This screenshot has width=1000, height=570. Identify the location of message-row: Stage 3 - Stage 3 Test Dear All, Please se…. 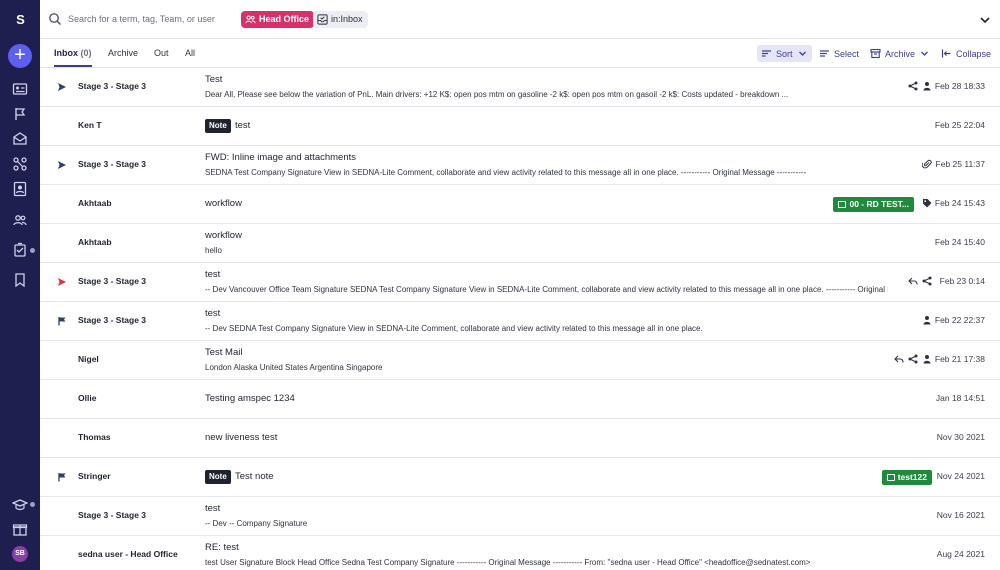
(520, 87).